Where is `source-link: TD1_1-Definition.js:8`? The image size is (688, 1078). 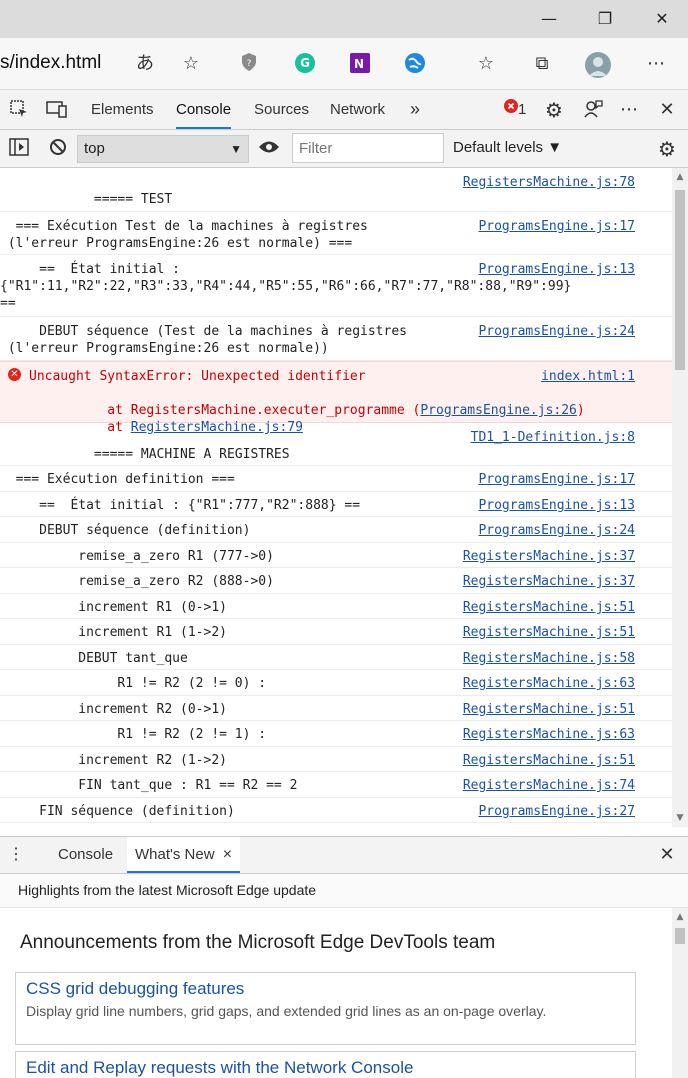
source-link: TD1_1-Definition.js:8 is located at coordinates (553, 437).